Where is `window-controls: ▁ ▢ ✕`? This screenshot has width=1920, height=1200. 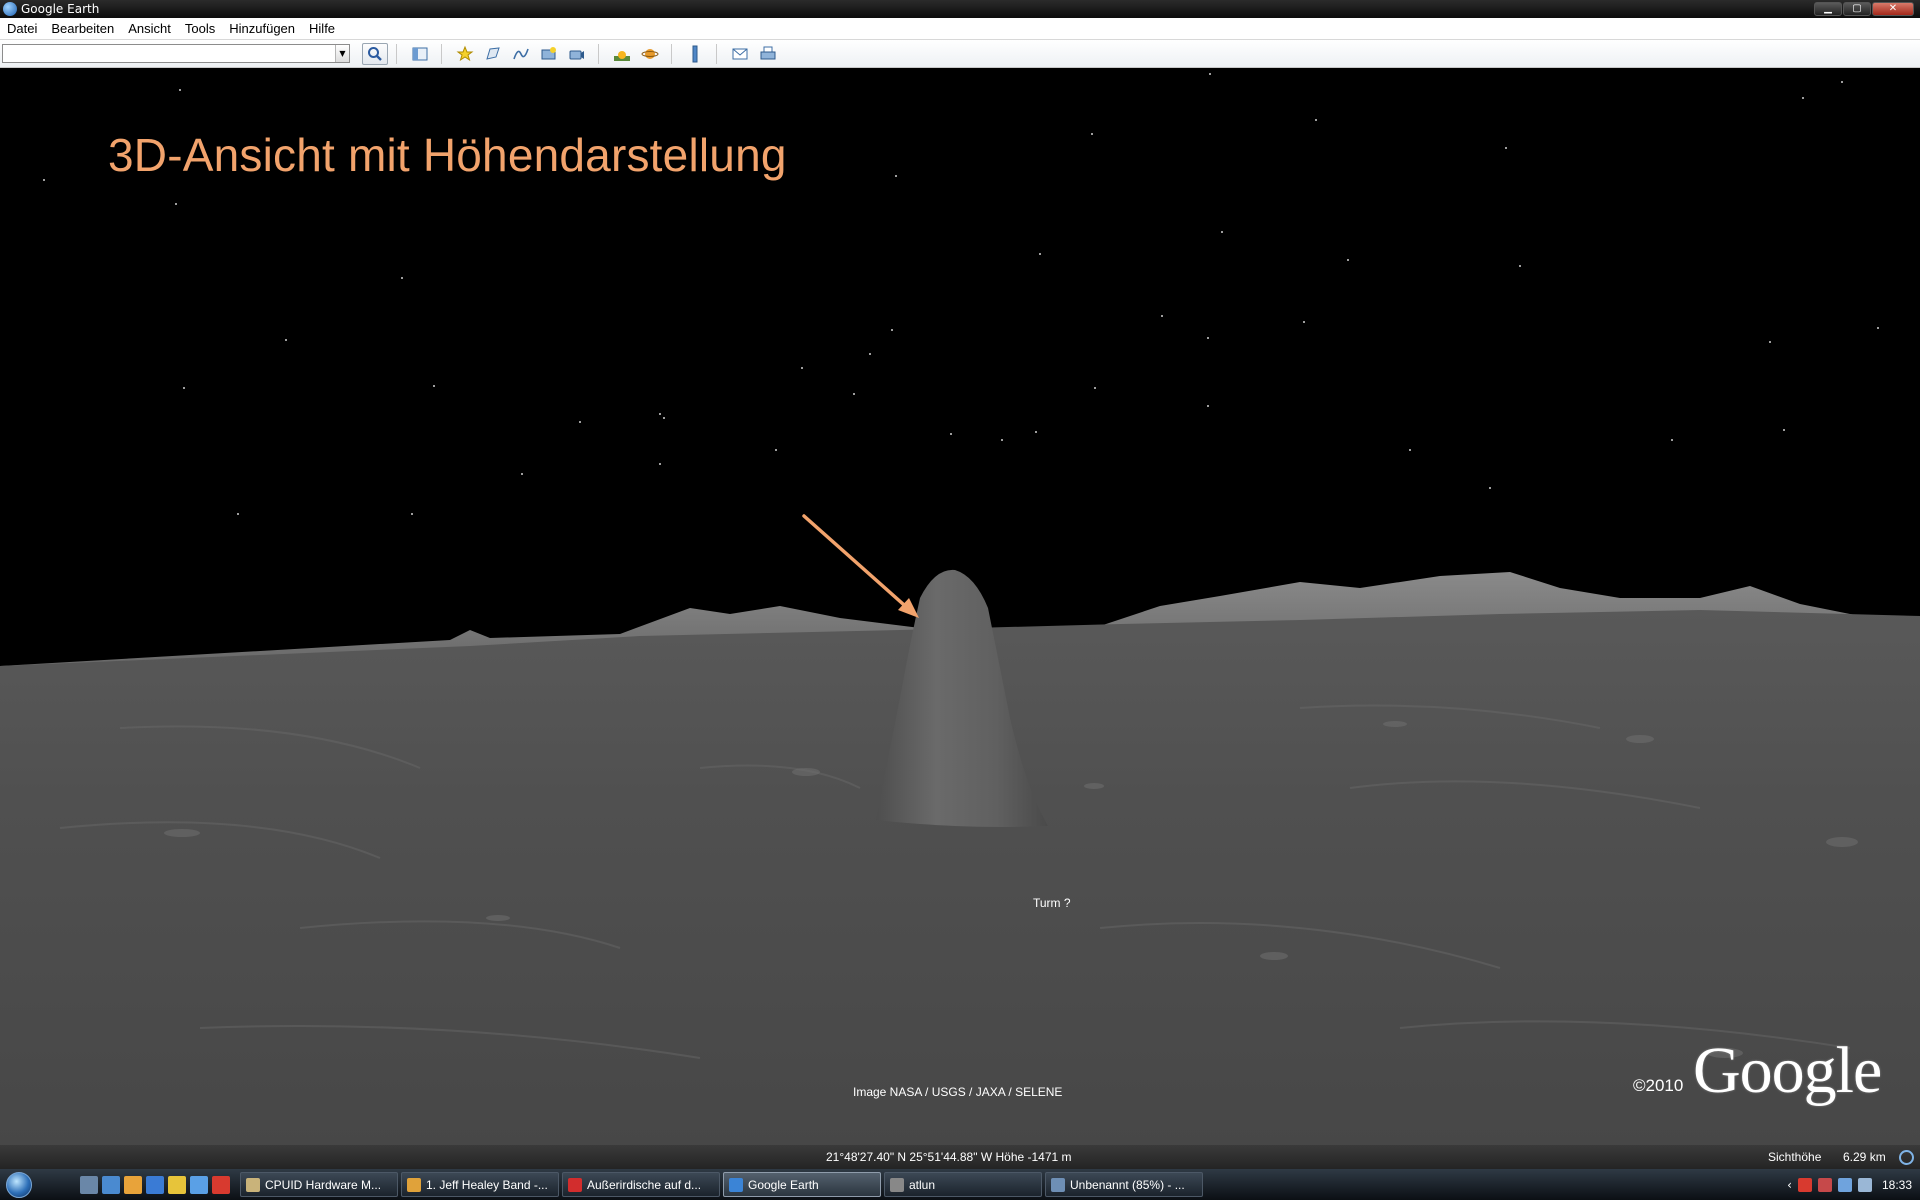
window-controls: ▁ ▢ ✕ is located at coordinates (1864, 9).